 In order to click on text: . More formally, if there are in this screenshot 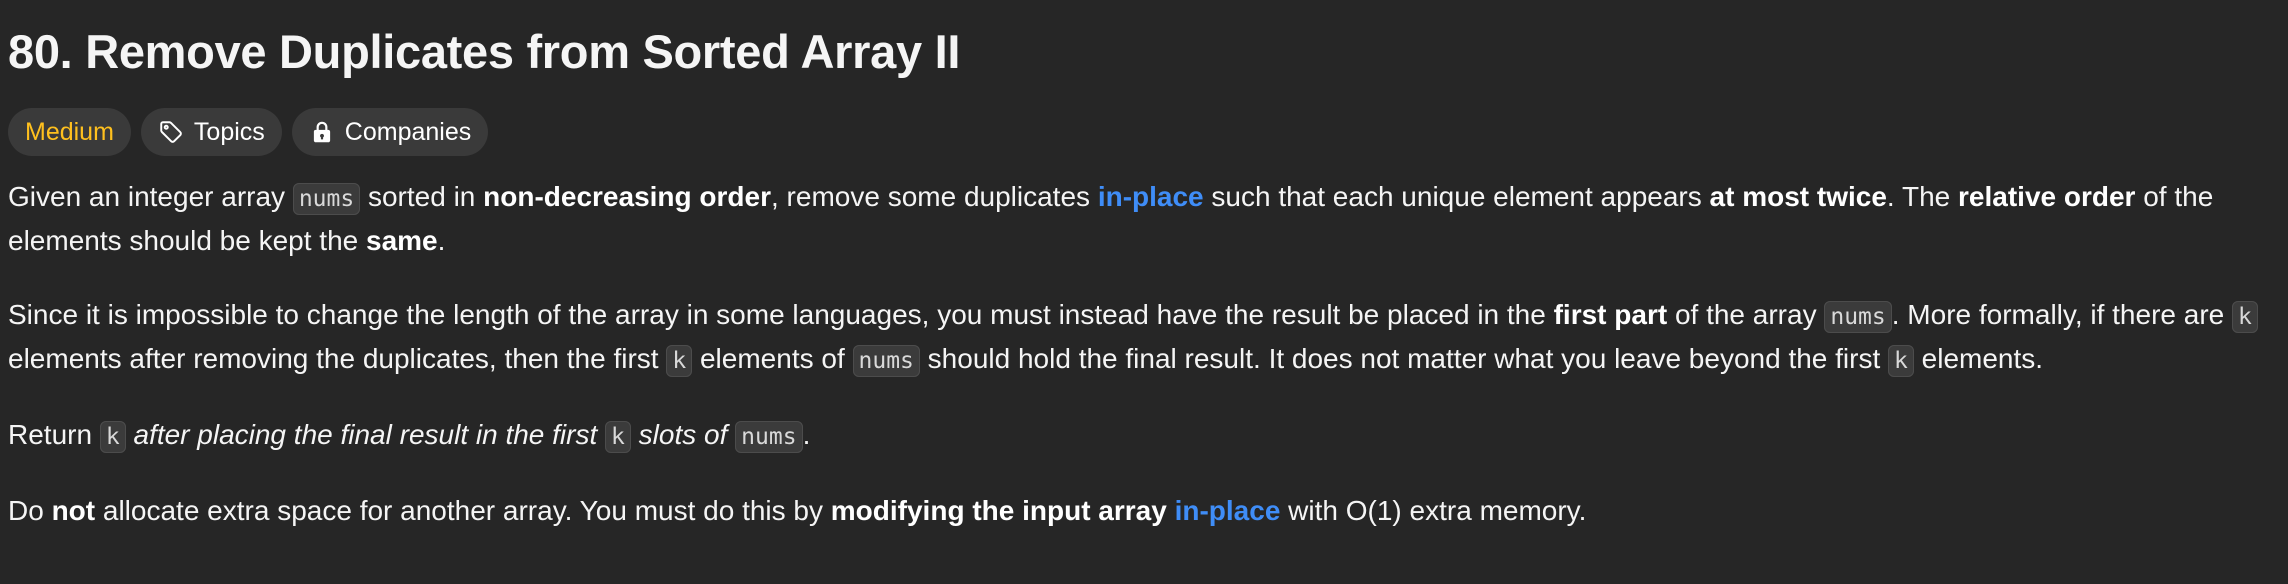, I will do `click(2062, 314)`.